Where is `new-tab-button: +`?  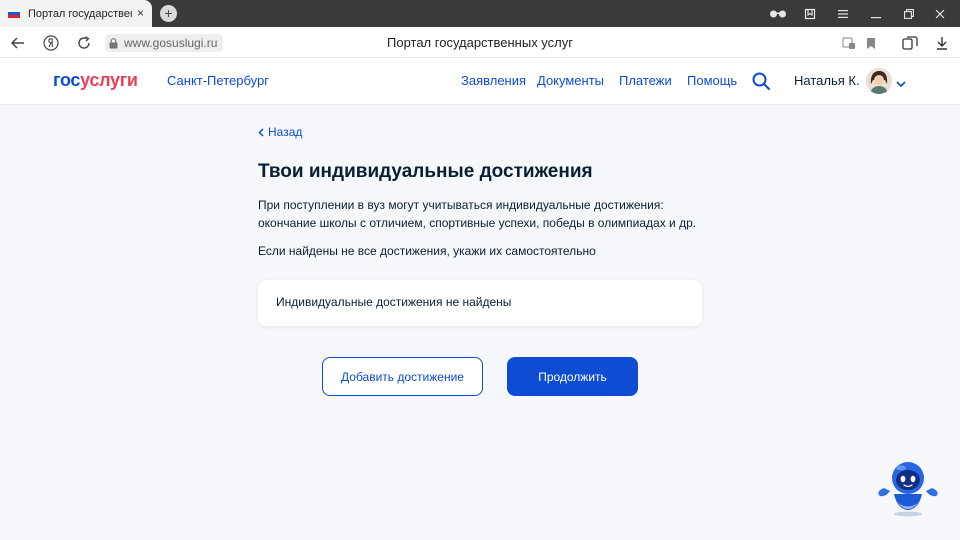 new-tab-button: + is located at coordinates (168, 13).